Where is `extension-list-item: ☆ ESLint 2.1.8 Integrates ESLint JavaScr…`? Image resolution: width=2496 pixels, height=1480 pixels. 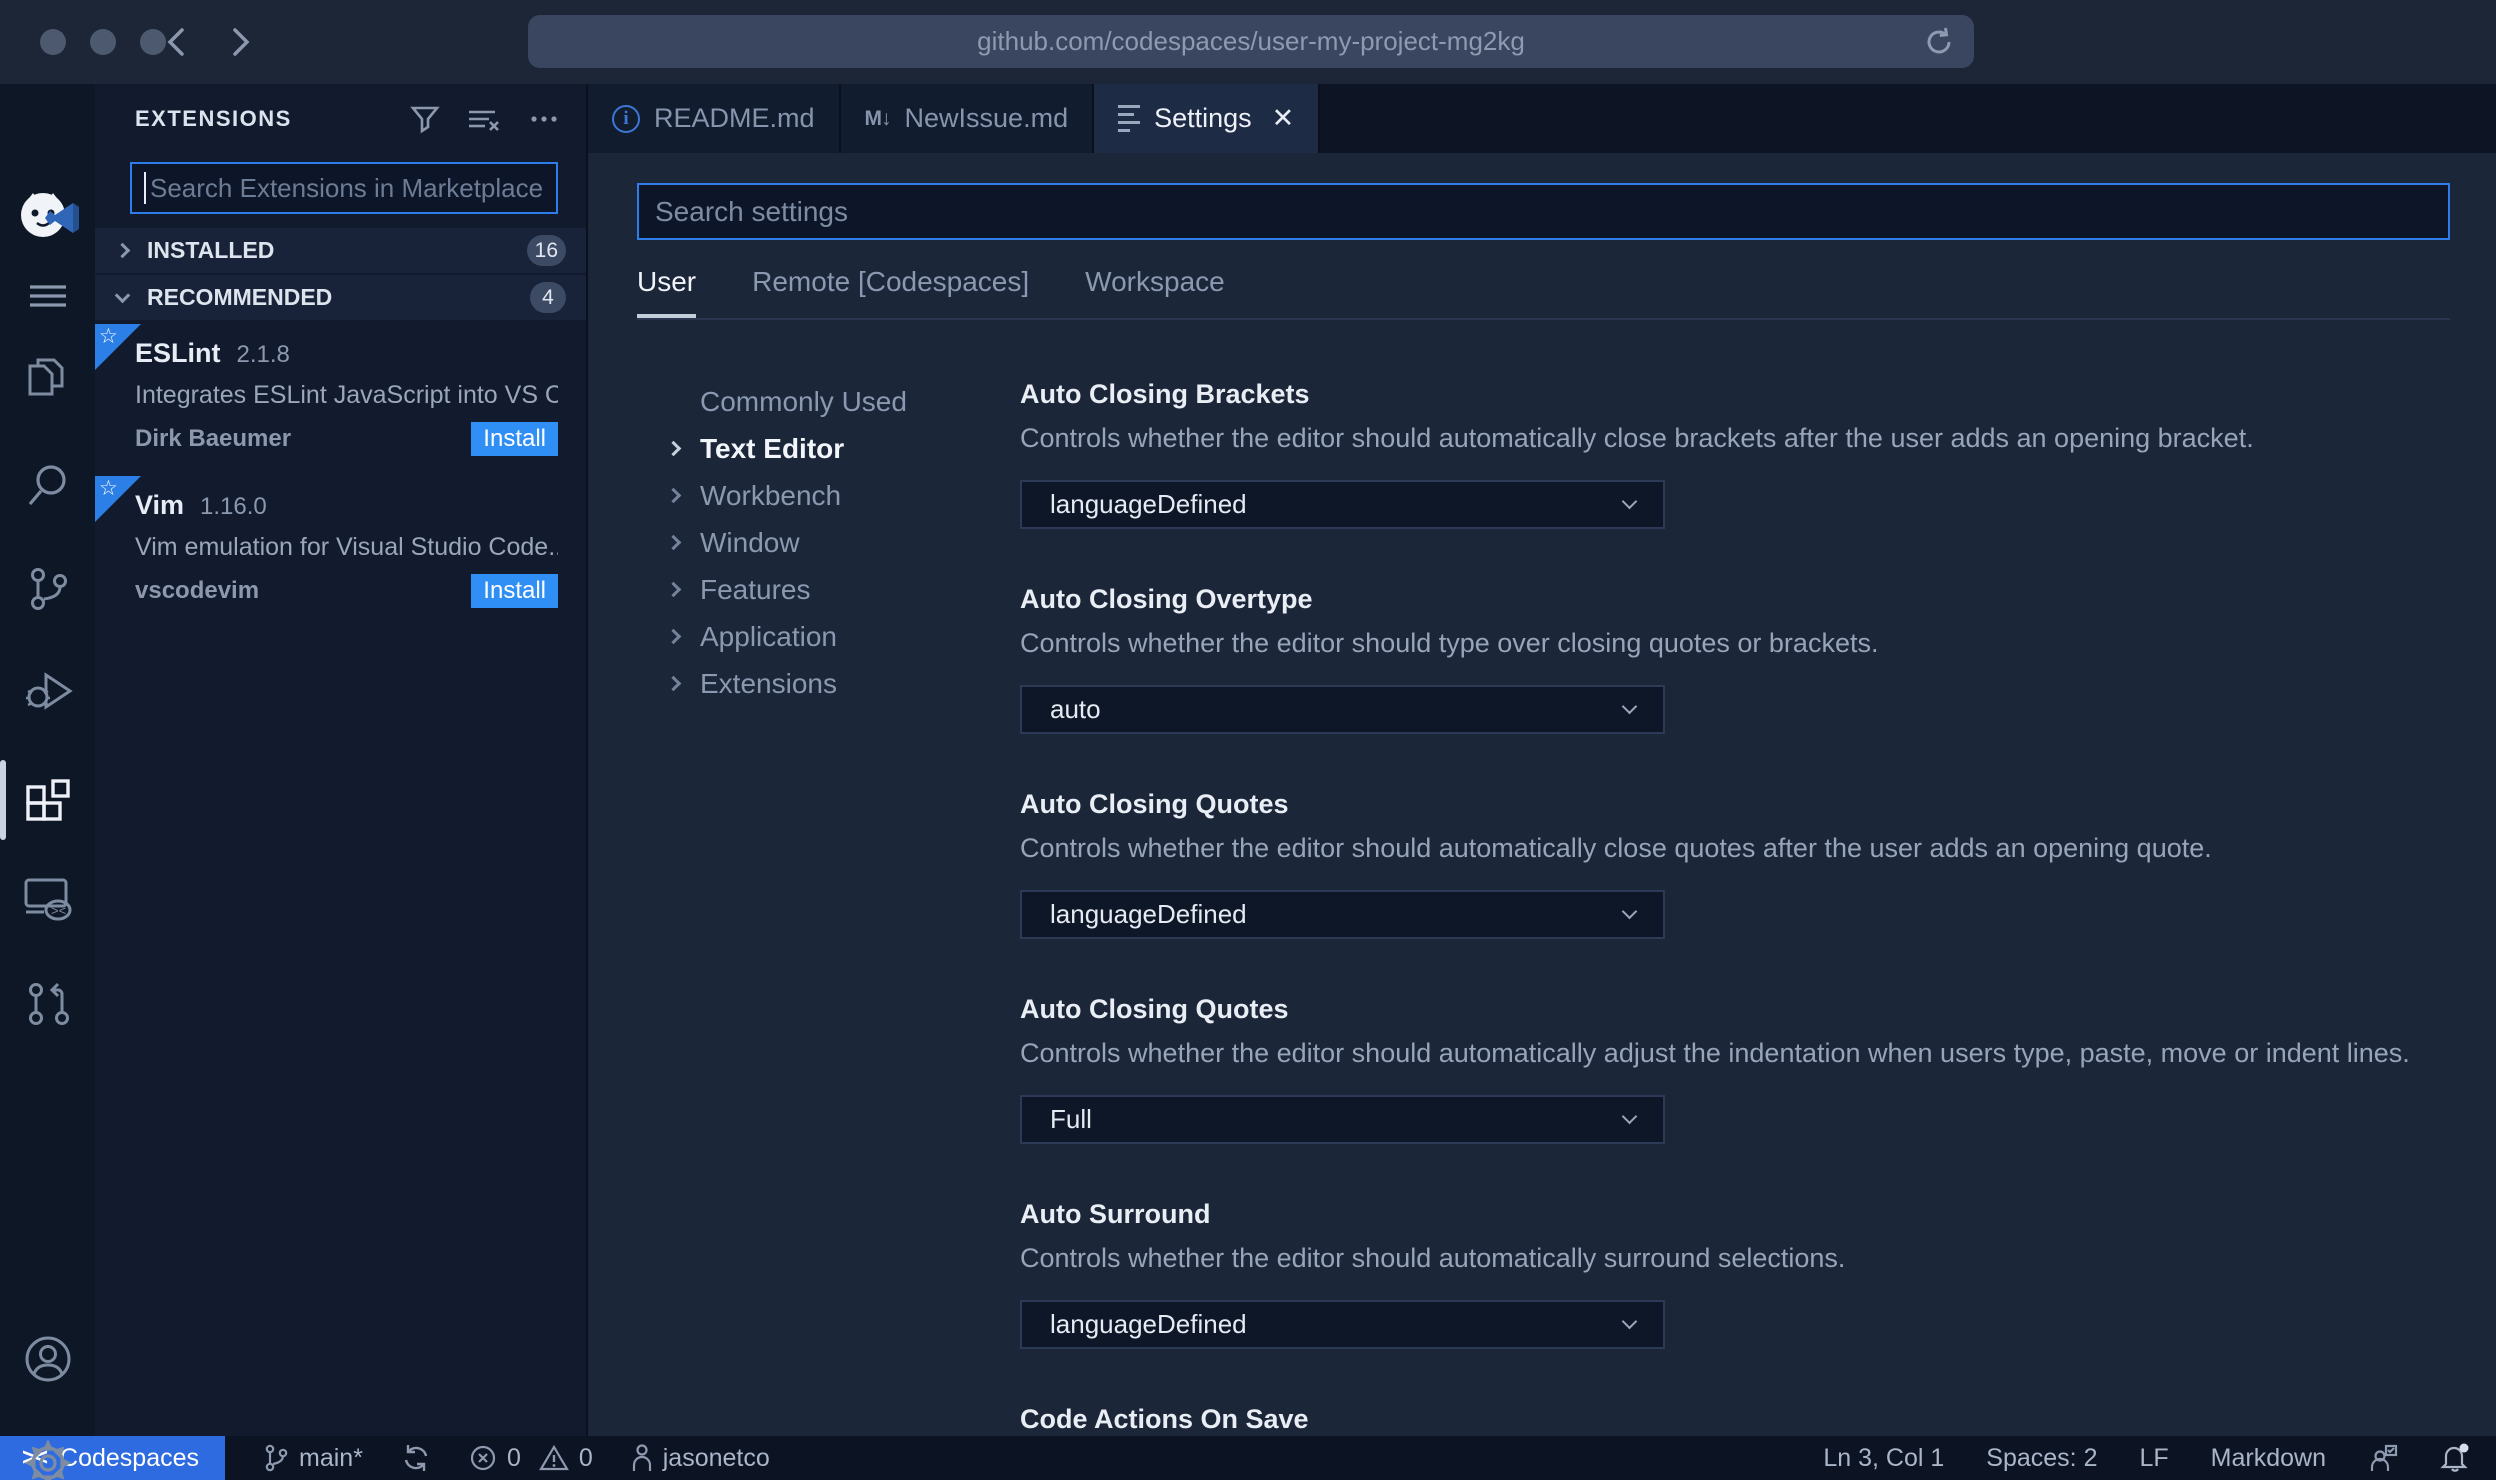 extension-list-item: ☆ ESLint 2.1.8 Integrates ESLint JavaScr… is located at coordinates (340, 398).